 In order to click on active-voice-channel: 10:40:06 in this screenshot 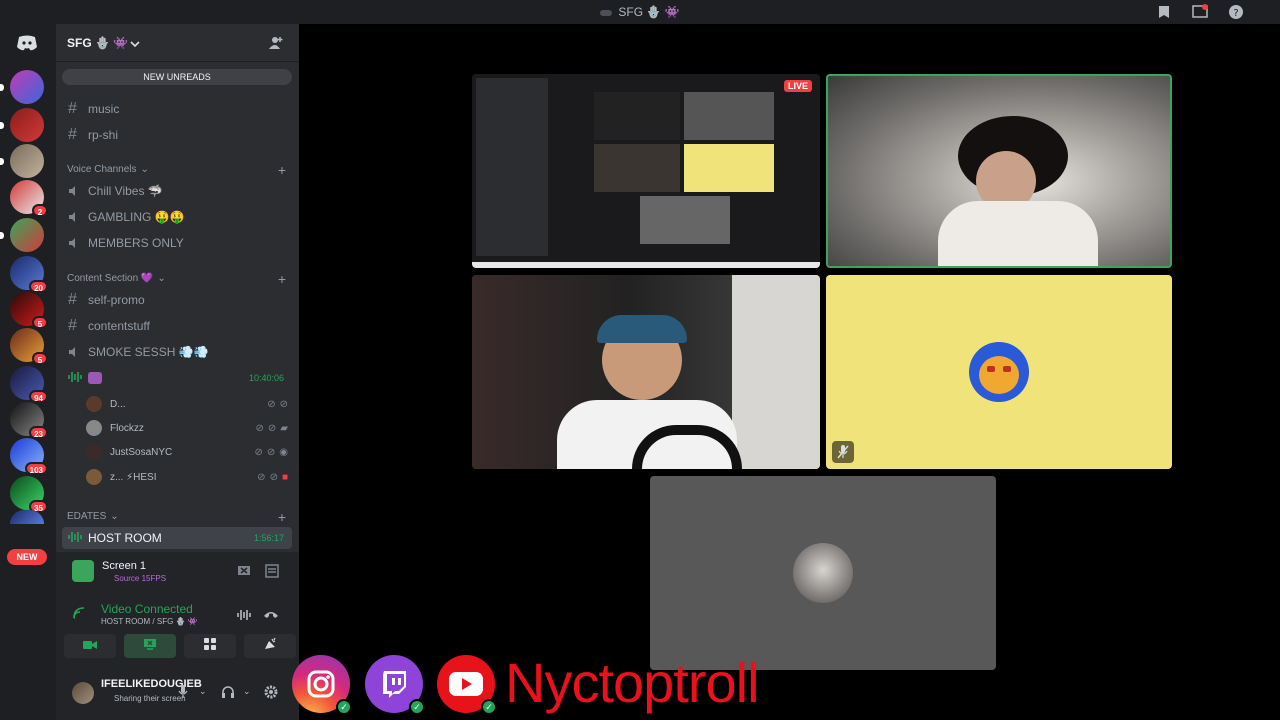, I will do `click(177, 378)`.